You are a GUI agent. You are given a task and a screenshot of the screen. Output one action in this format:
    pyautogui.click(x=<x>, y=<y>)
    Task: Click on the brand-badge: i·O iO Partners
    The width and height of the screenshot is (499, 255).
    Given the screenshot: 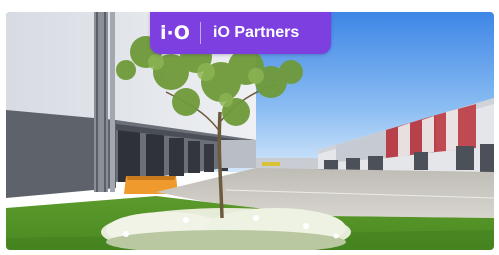 What is the action you would take?
    pyautogui.click(x=240, y=33)
    